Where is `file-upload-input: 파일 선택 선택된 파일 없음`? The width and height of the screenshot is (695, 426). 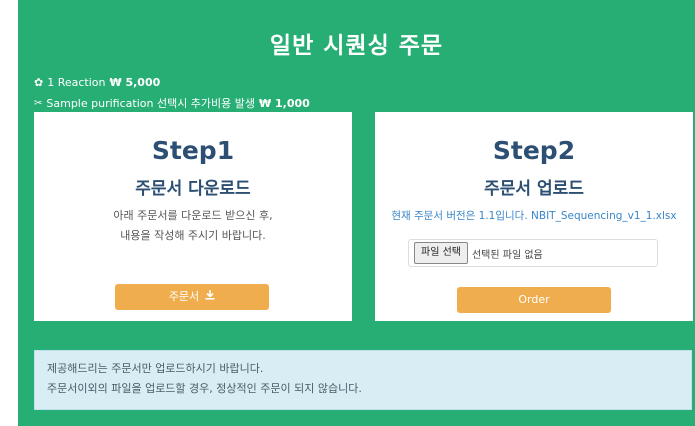
file-upload-input: 파일 선택 선택된 파일 없음 is located at coordinates (533, 253).